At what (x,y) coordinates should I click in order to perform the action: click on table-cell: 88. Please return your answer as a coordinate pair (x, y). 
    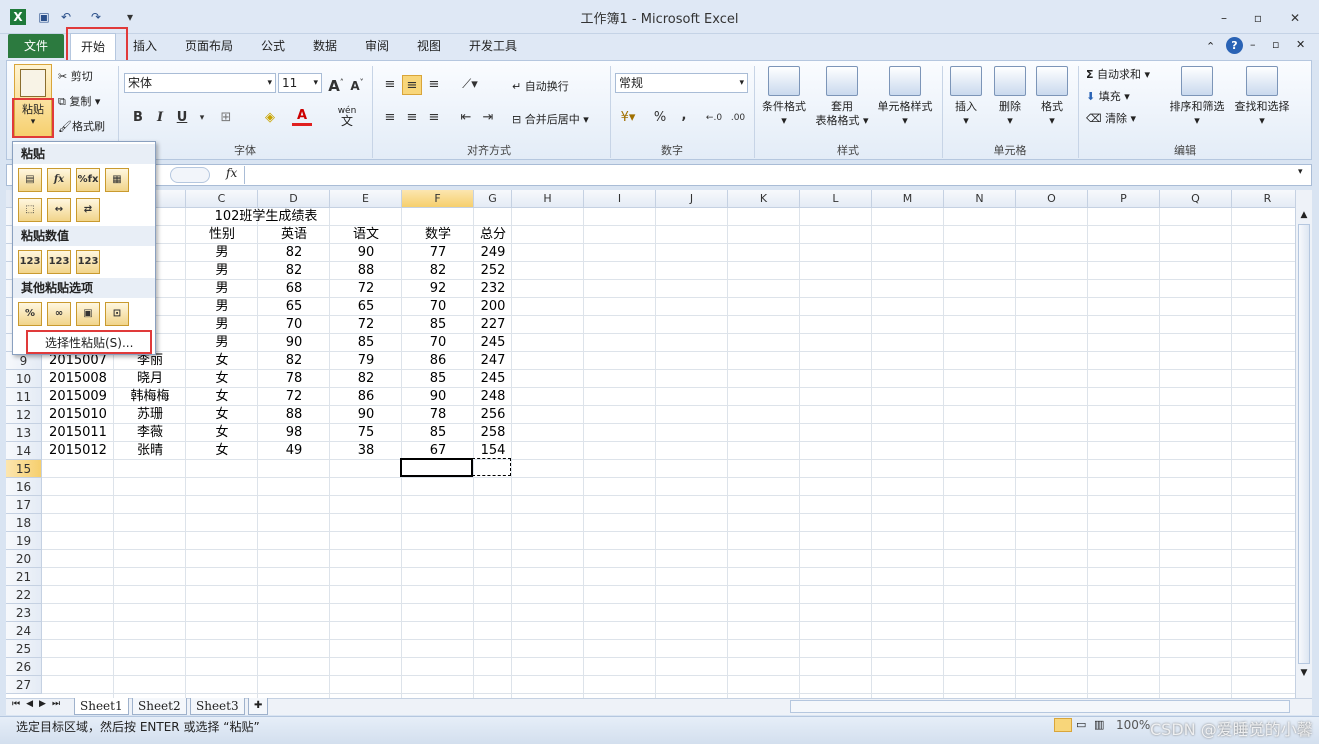
    Looking at the image, I should click on (366, 271).